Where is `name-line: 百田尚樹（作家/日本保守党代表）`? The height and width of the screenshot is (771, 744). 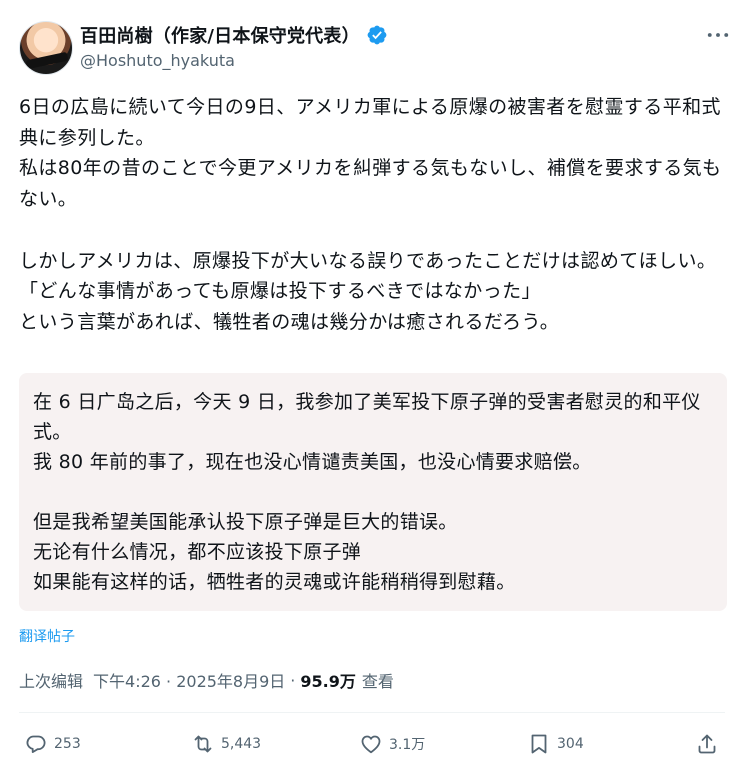
name-line: 百田尚樹（作家/日本保守党代表） is located at coordinates (234, 35).